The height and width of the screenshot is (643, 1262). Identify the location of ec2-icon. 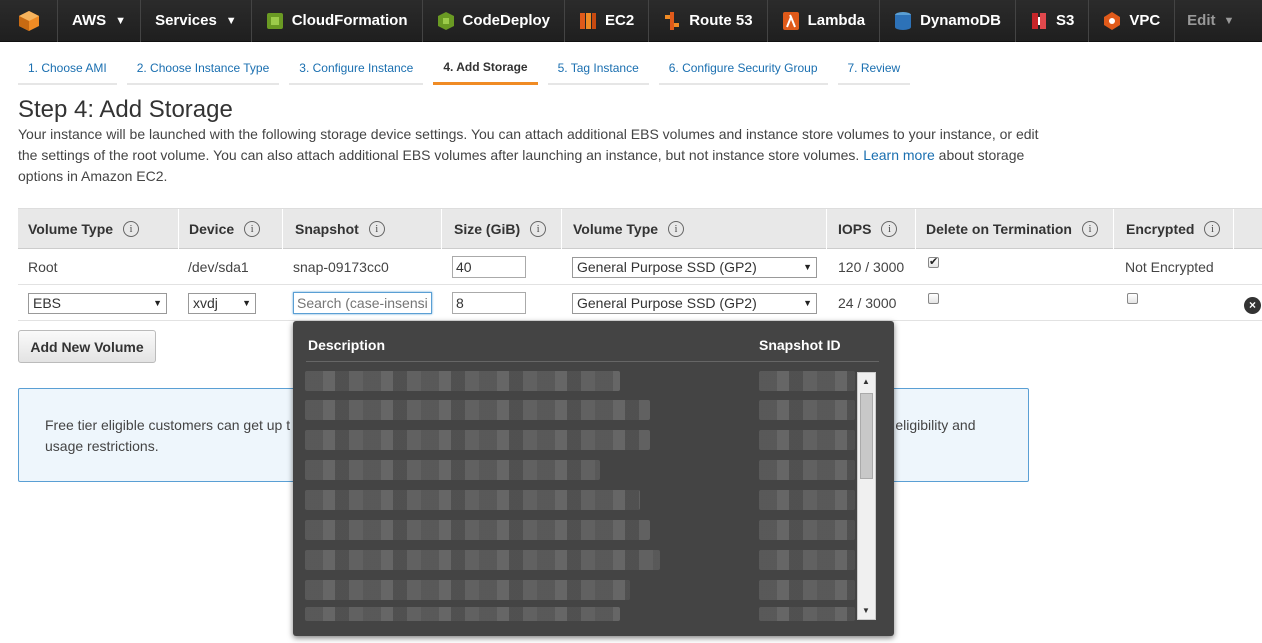
(588, 21).